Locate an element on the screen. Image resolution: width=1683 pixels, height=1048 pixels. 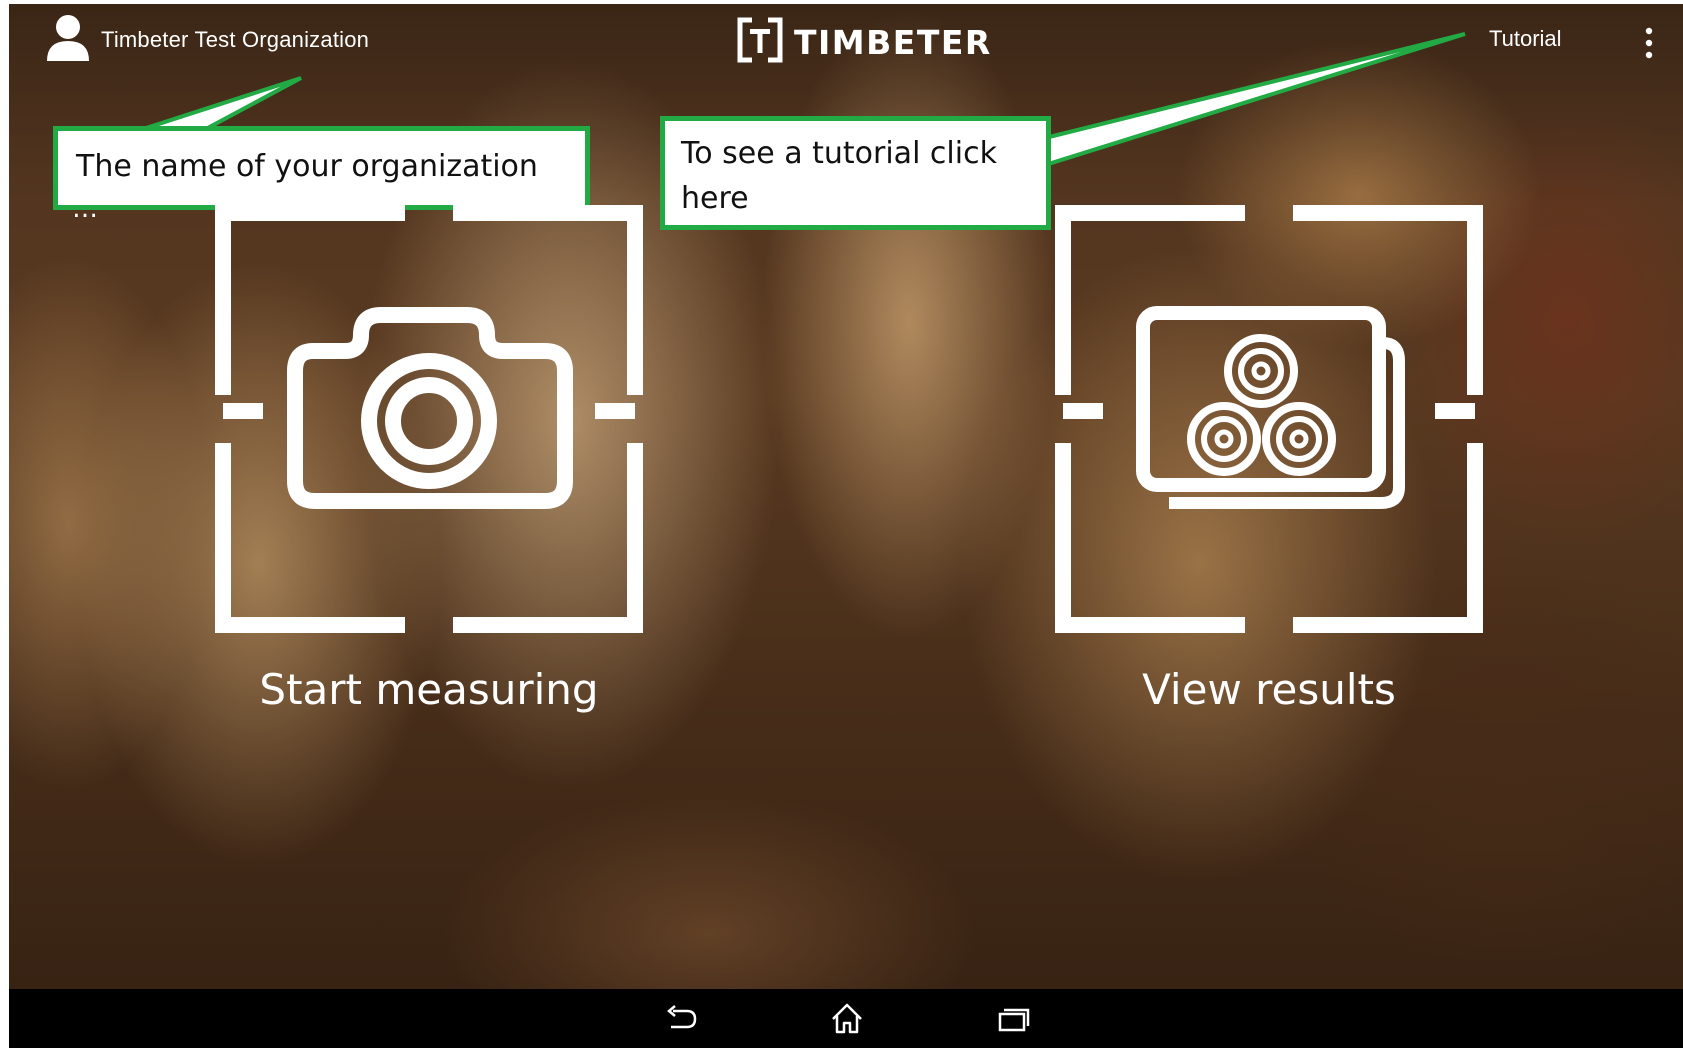
recent-apps-icon is located at coordinates (1014, 1025).